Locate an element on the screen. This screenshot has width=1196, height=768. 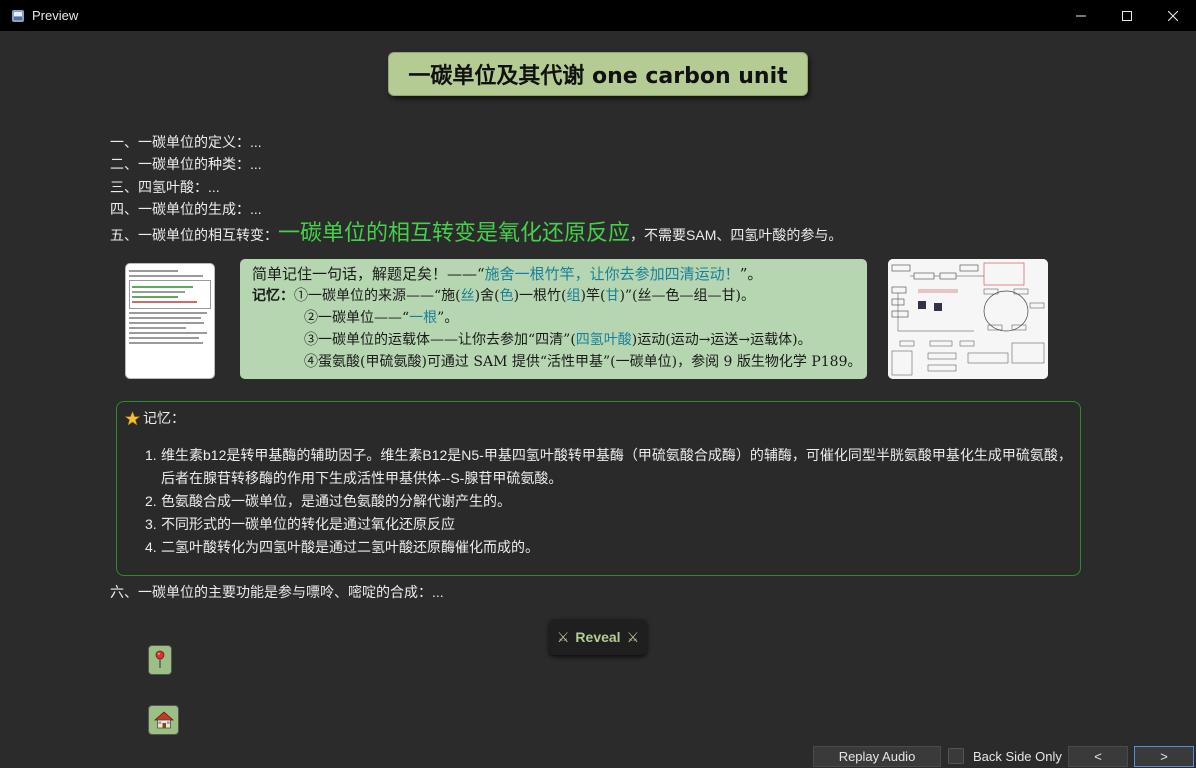
app-icon is located at coordinates (18, 16).